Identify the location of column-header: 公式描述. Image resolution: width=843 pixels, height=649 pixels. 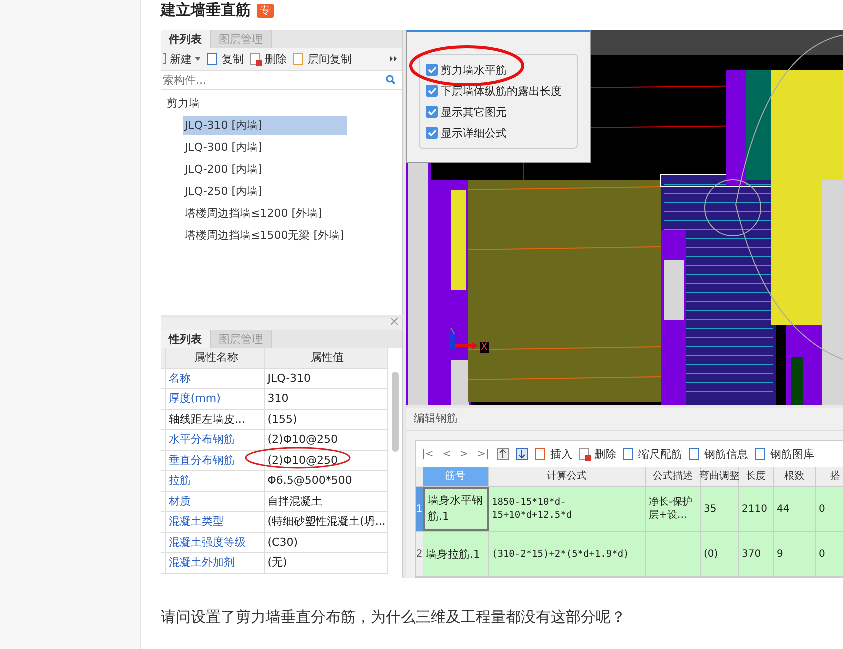
(673, 476).